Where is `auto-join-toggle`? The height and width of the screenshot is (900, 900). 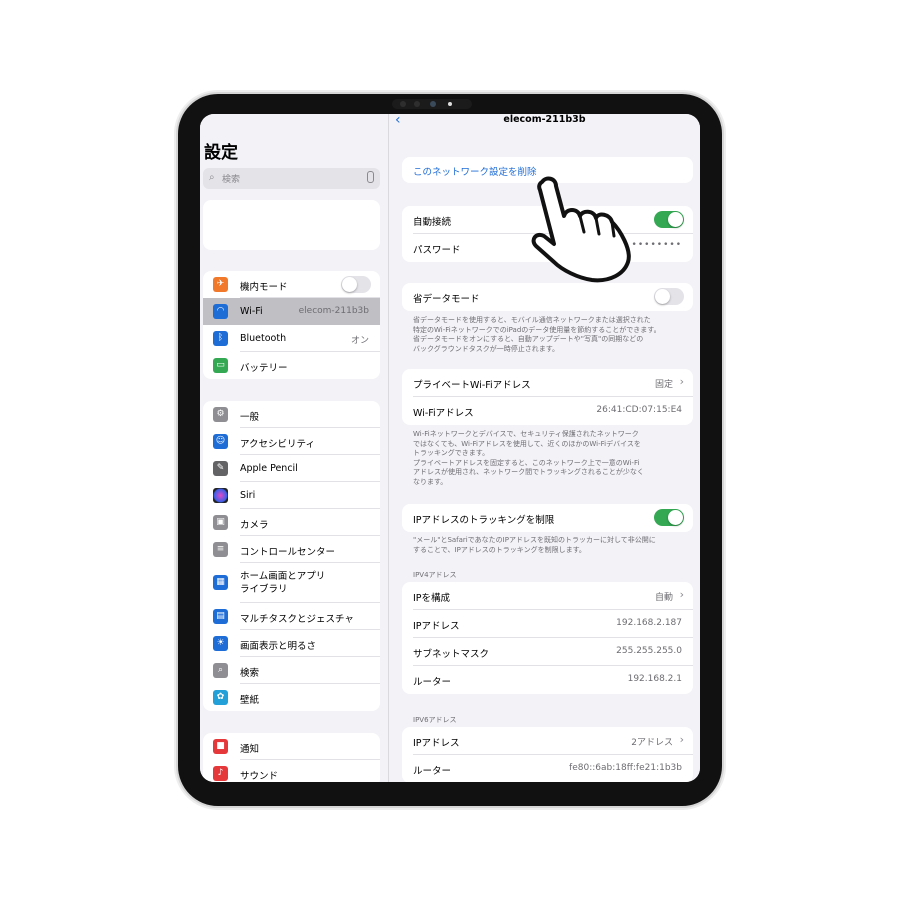
auto-join-toggle is located at coordinates (669, 219).